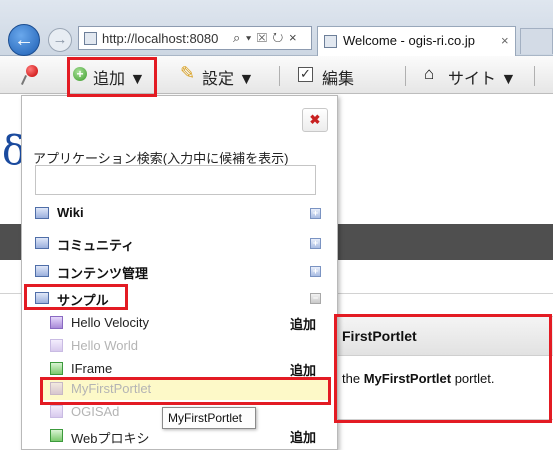 The width and height of the screenshot is (553, 450). Describe the element at coordinates (70, 212) in the screenshot. I see `category-label: Wiki` at that location.